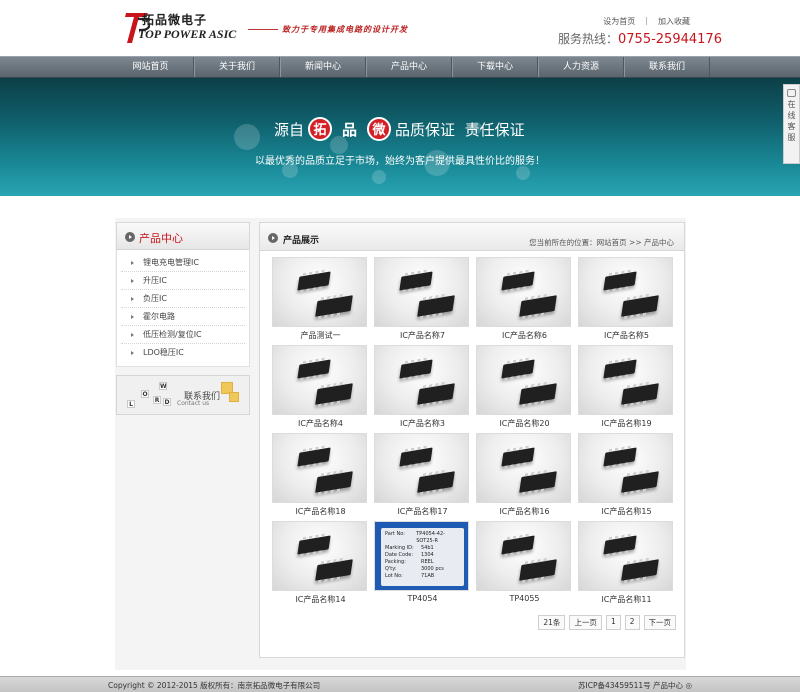 The image size is (800, 692). I want to click on product-name: IC产品名称7, so click(422, 335).